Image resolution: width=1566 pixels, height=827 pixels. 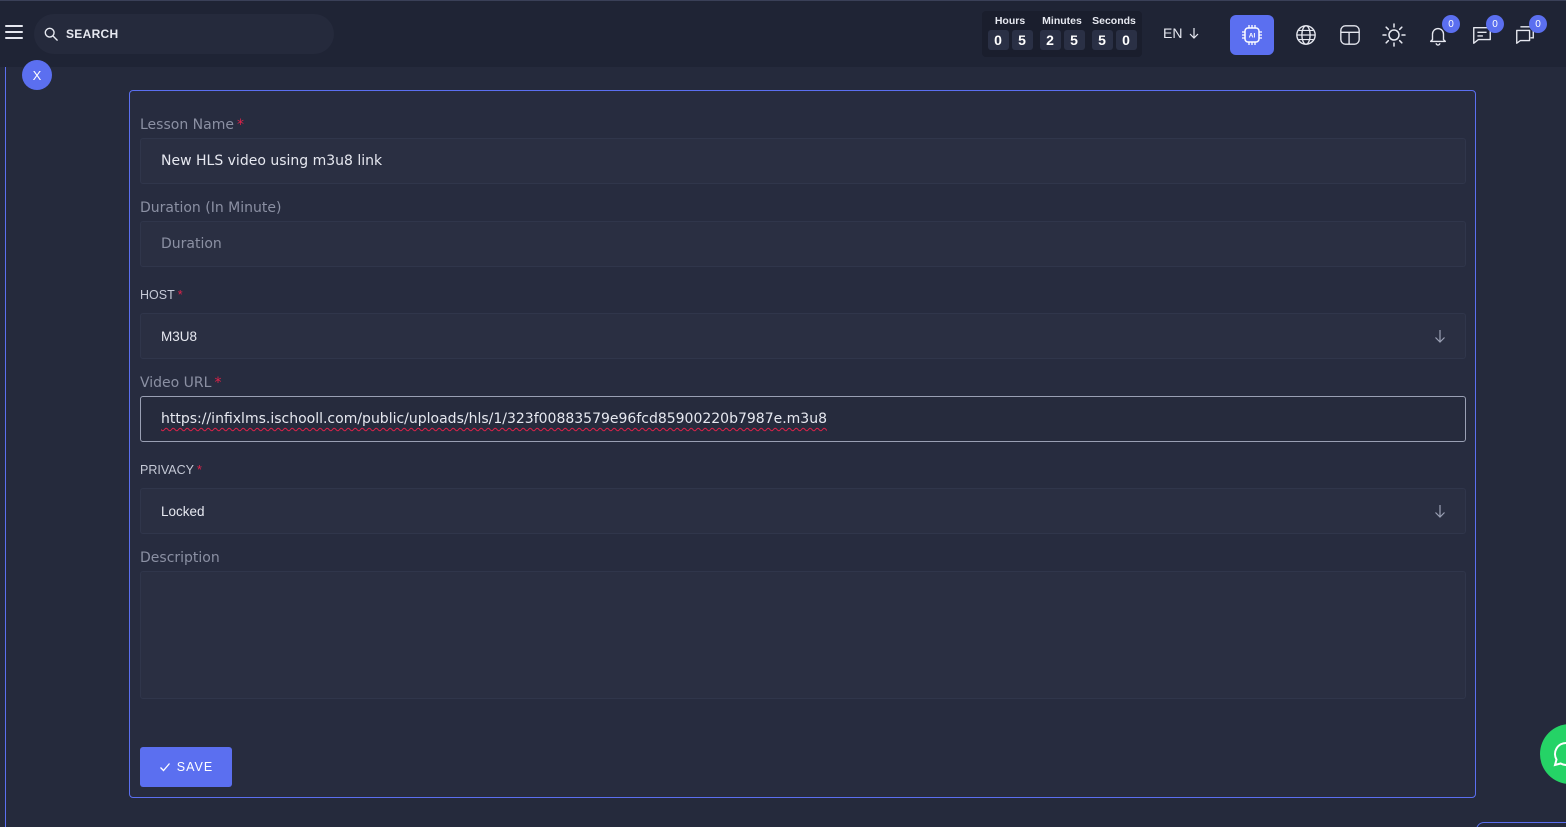 What do you see at coordinates (803, 336) in the screenshot?
I see `host-select: M3U8` at bounding box center [803, 336].